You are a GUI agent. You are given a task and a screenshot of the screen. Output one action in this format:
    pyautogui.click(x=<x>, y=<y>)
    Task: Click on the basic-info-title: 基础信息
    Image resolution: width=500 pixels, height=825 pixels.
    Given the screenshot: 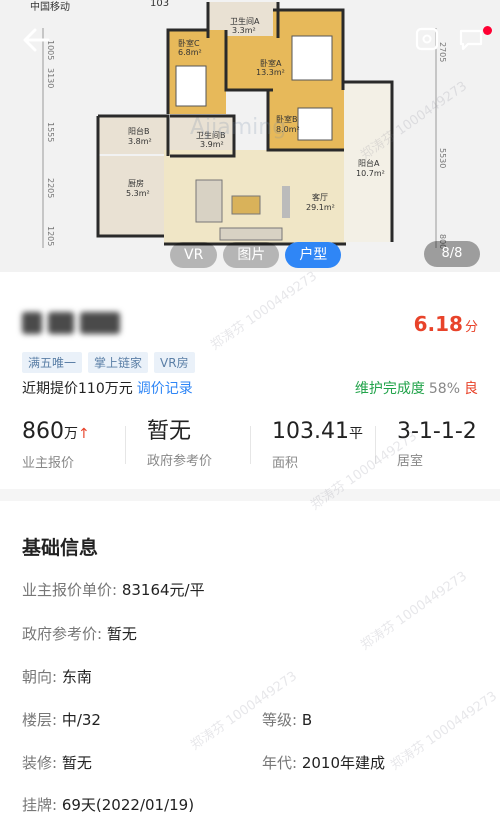 What is the action you would take?
    pyautogui.click(x=60, y=548)
    